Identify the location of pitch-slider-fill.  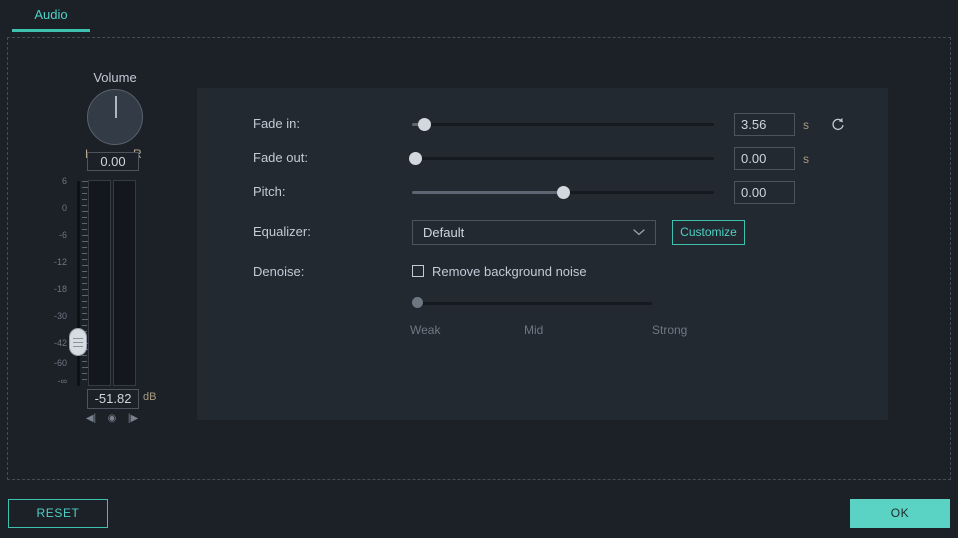
(487, 192).